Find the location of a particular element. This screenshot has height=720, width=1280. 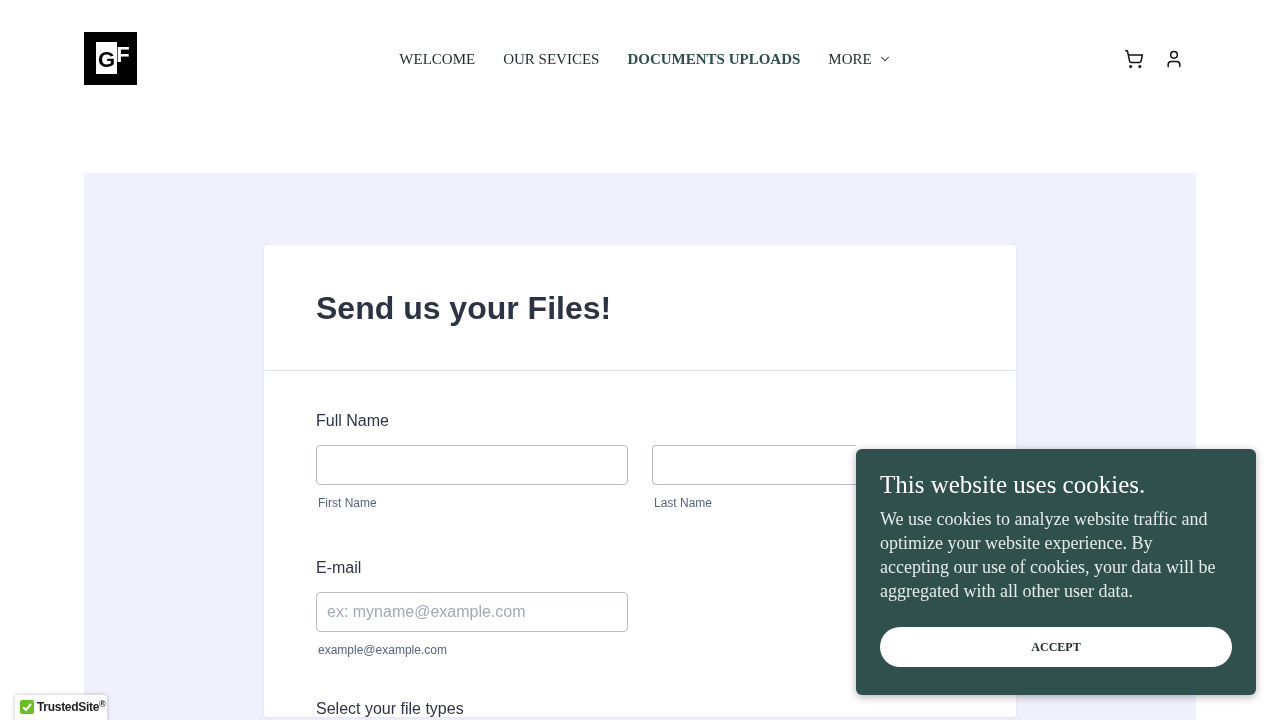

nav-menu-item: MORE is located at coordinates (860, 58).